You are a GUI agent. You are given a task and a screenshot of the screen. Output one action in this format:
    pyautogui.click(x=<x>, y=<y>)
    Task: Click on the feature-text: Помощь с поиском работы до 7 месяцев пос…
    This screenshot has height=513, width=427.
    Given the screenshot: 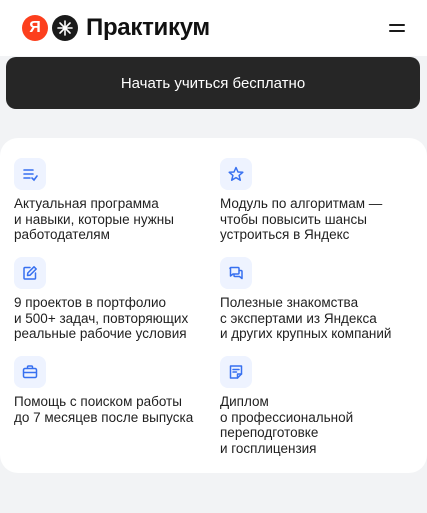 What is the action you would take?
    pyautogui.click(x=104, y=409)
    